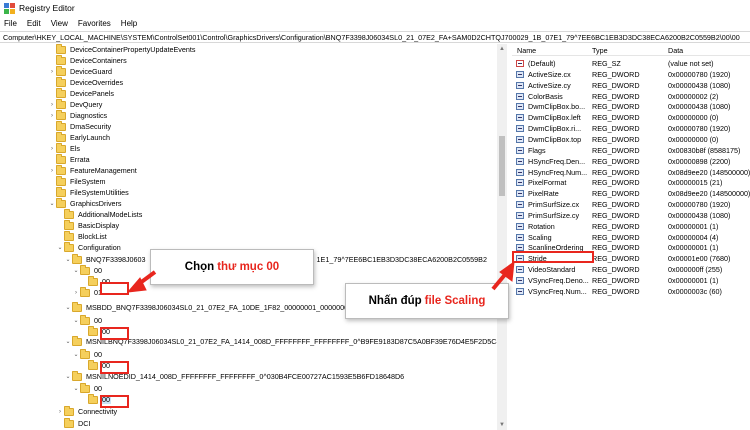 The width and height of the screenshot is (750, 430). What do you see at coordinates (34, 23) in the screenshot?
I see `menu-edit: Edit` at bounding box center [34, 23].